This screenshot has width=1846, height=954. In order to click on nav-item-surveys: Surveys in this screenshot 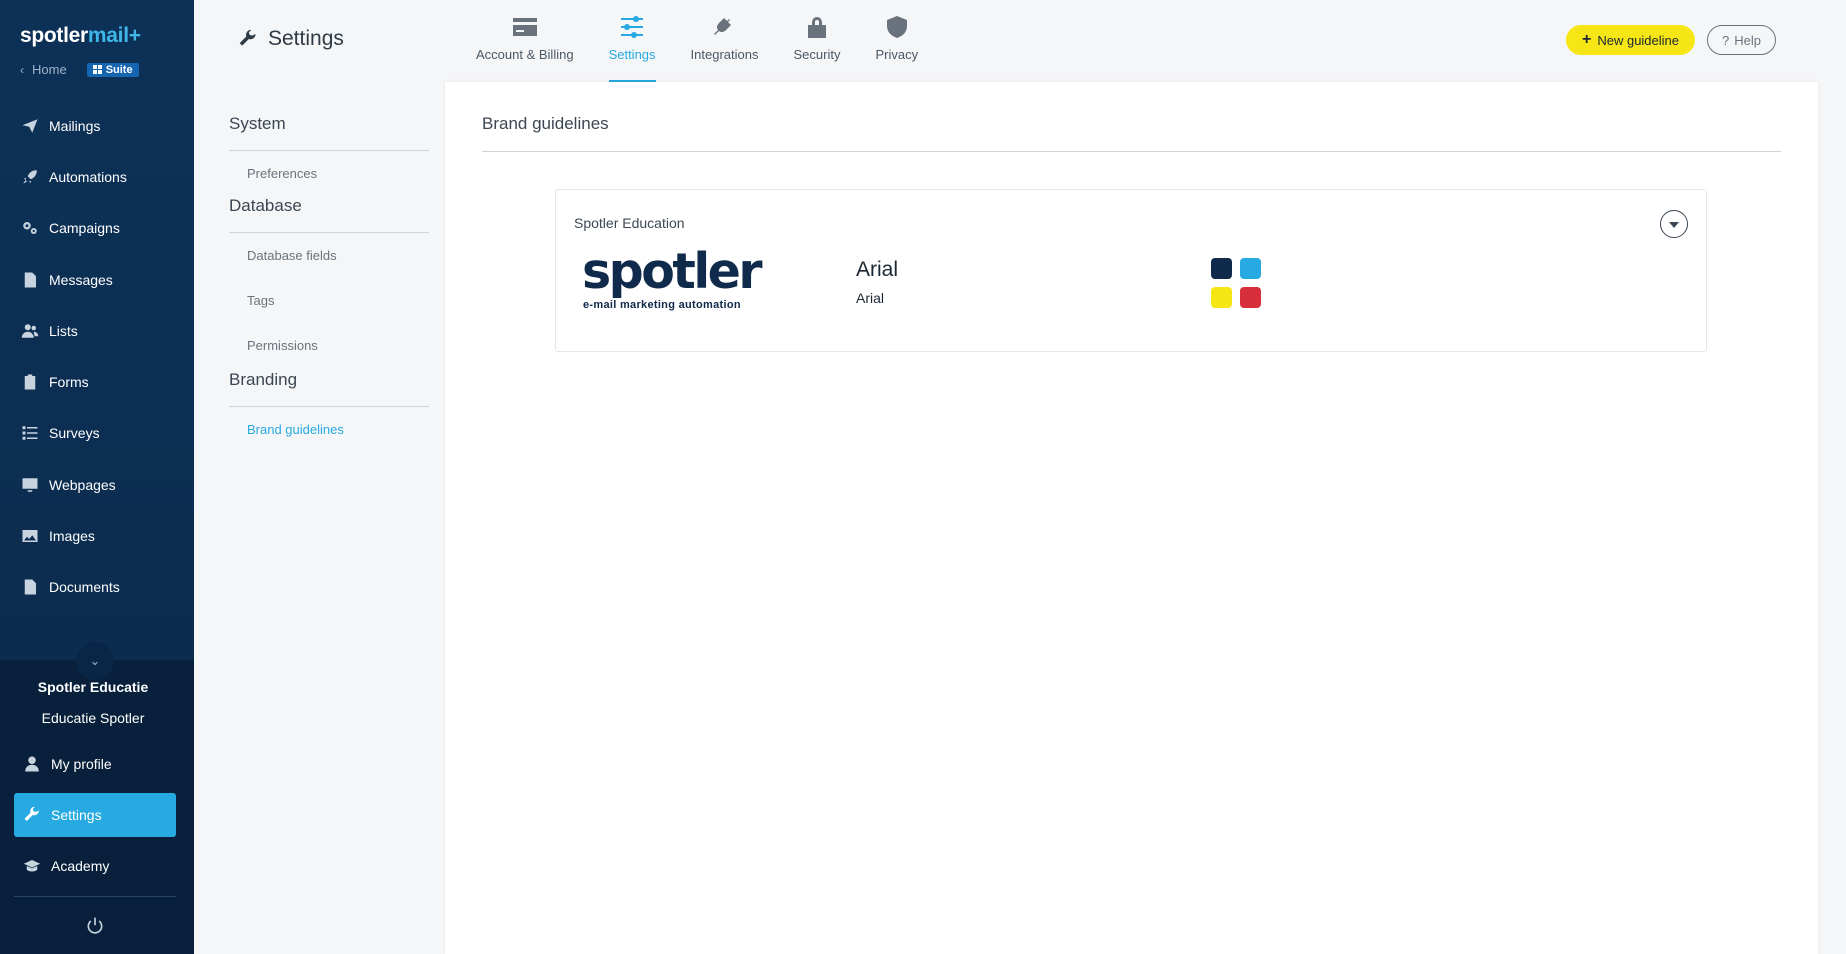, I will do `click(97, 433)`.